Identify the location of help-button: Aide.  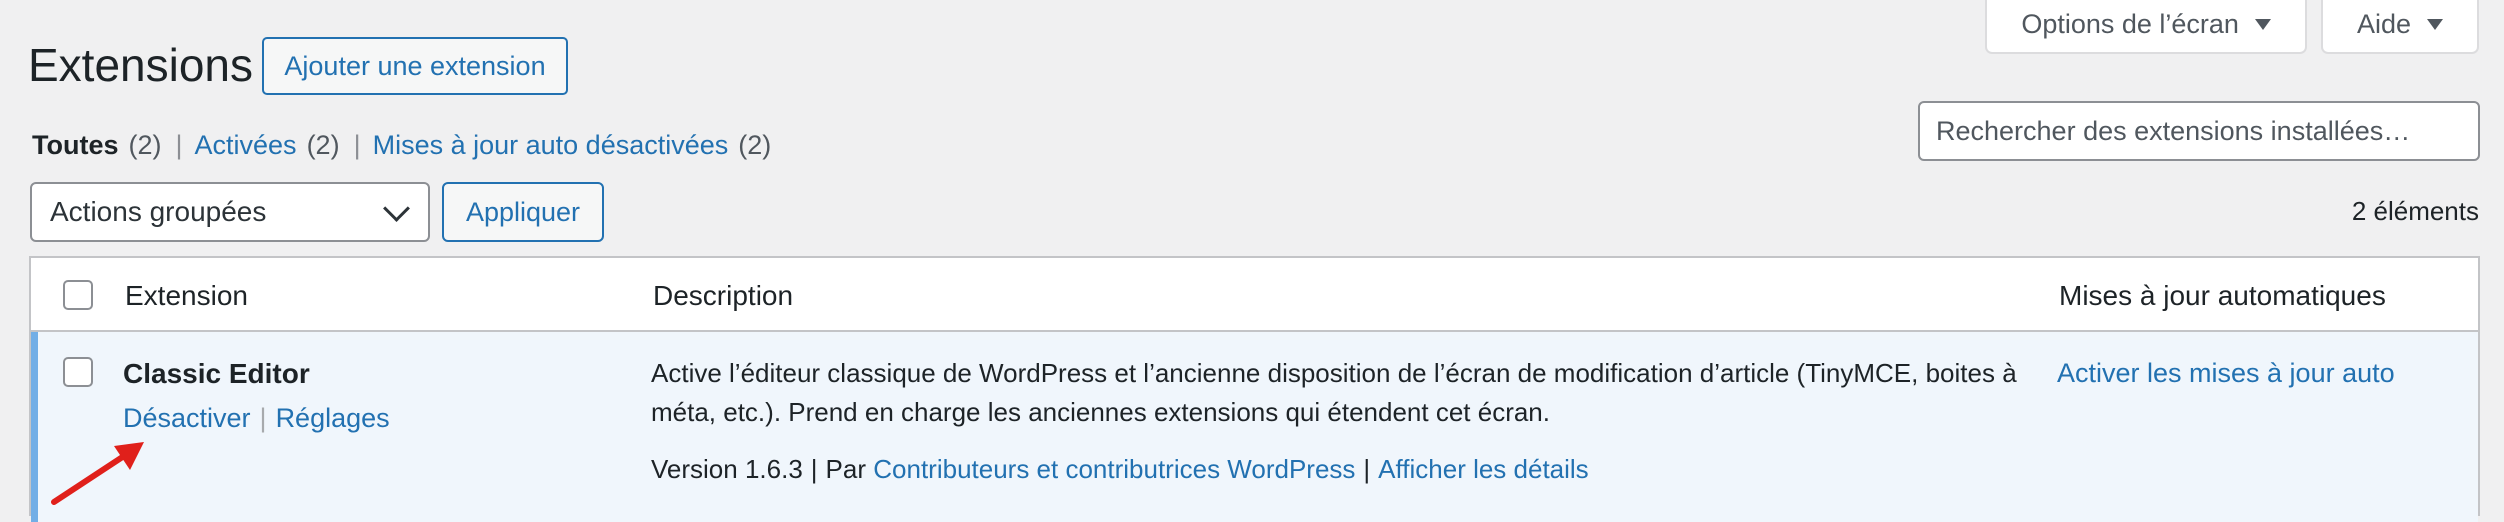
(2399, 27).